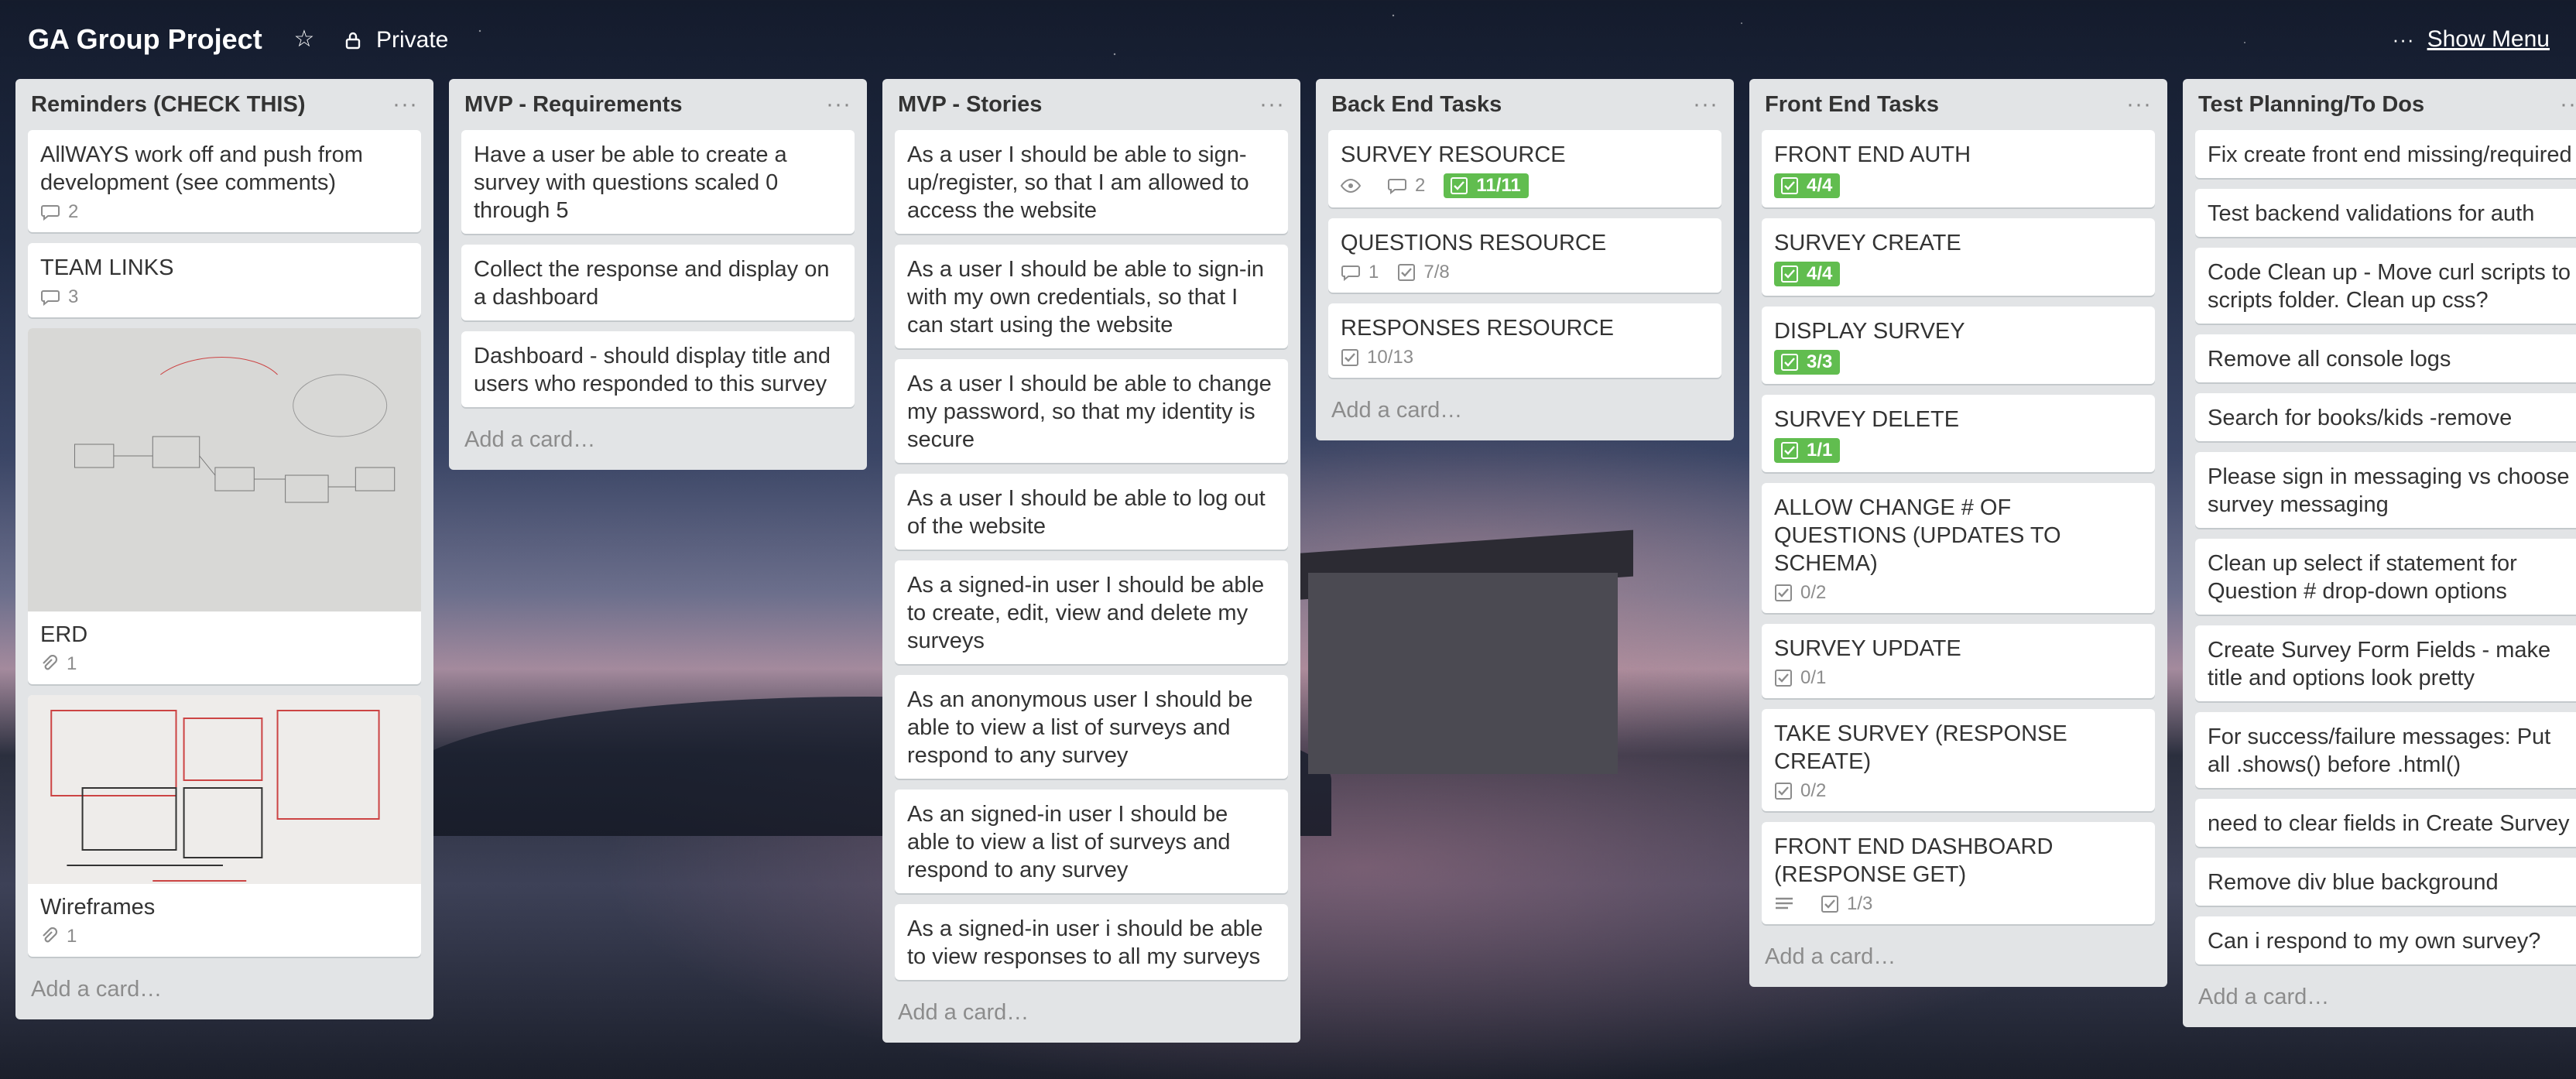  What do you see at coordinates (1860, 904) in the screenshot?
I see `checklist-count: 1/3` at bounding box center [1860, 904].